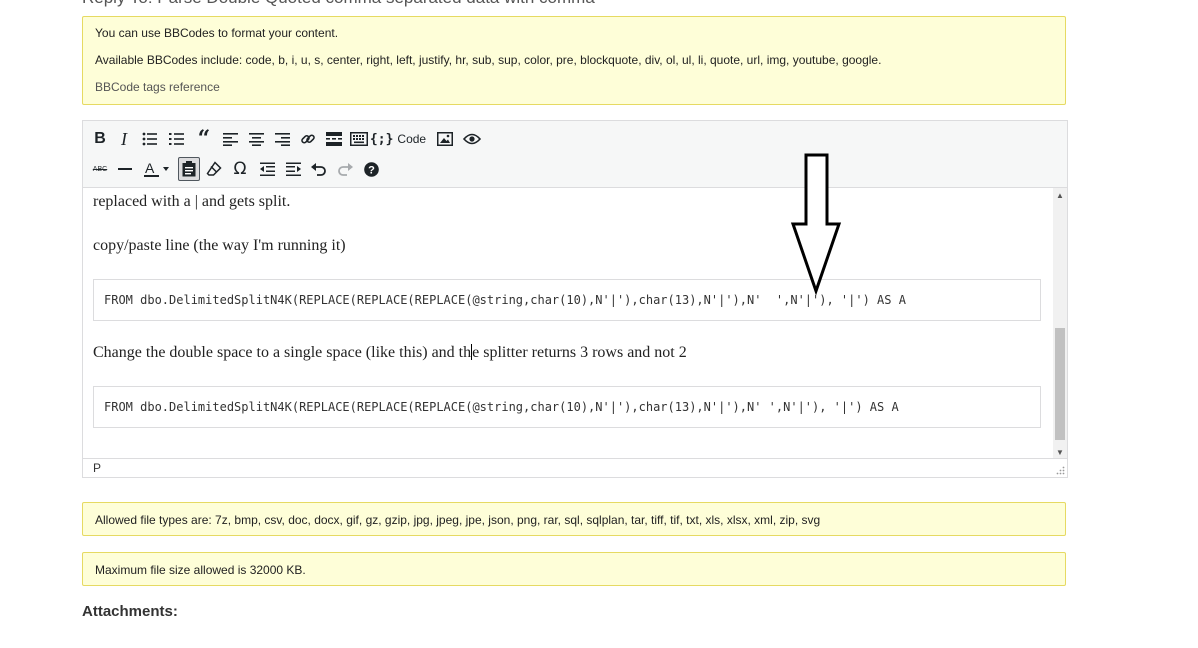  I want to click on toolbar-toggle-button, so click(359, 139).